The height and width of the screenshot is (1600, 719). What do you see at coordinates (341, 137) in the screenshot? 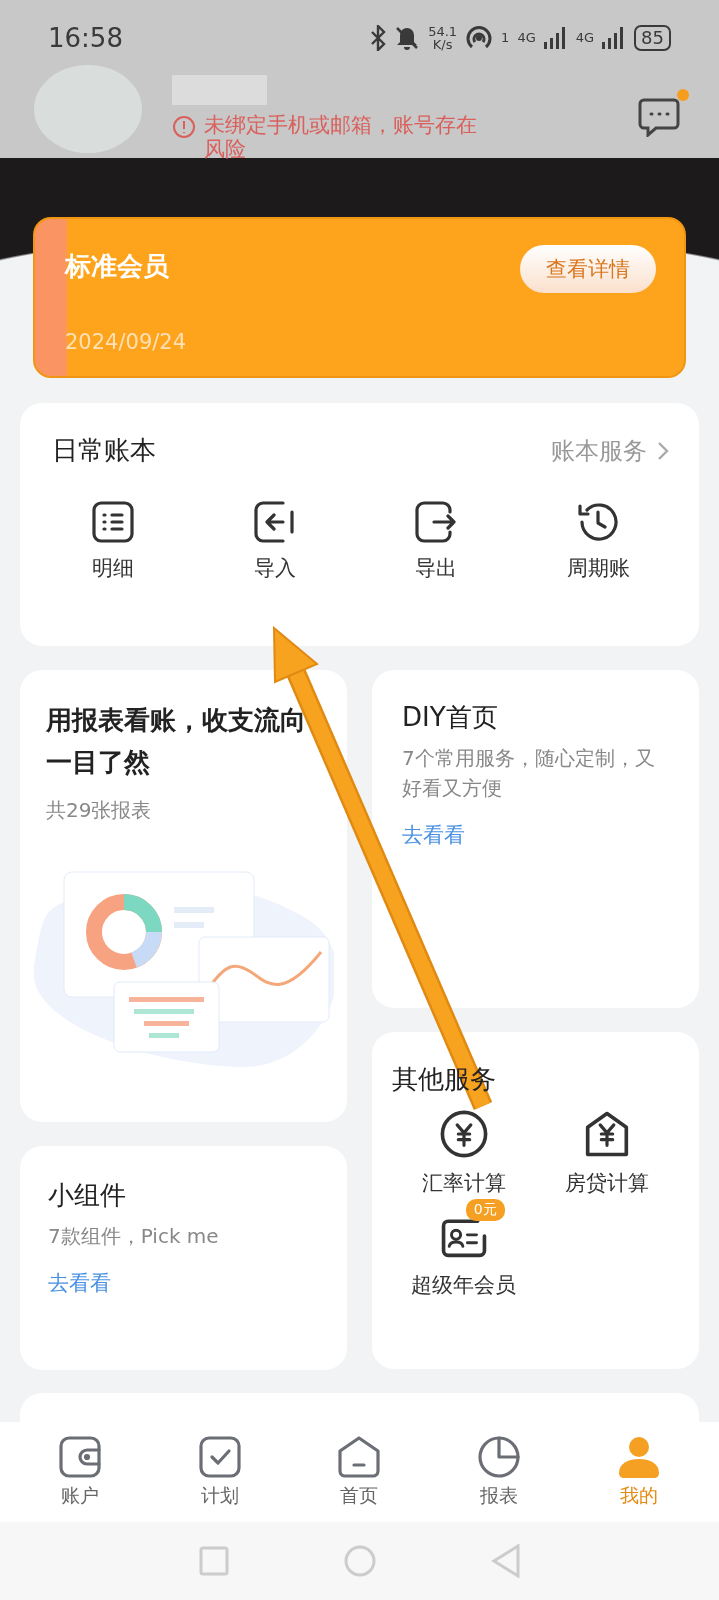
I see `account-warning: 未绑定手机或邮箱，账号存在风险` at bounding box center [341, 137].